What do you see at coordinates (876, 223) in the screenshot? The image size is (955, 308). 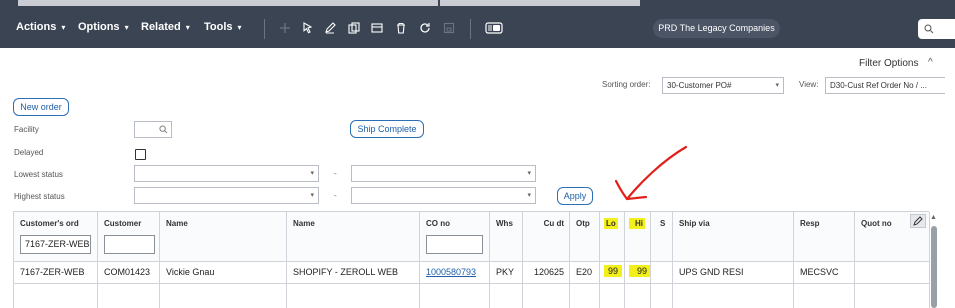 I see `column-label: Quot no` at bounding box center [876, 223].